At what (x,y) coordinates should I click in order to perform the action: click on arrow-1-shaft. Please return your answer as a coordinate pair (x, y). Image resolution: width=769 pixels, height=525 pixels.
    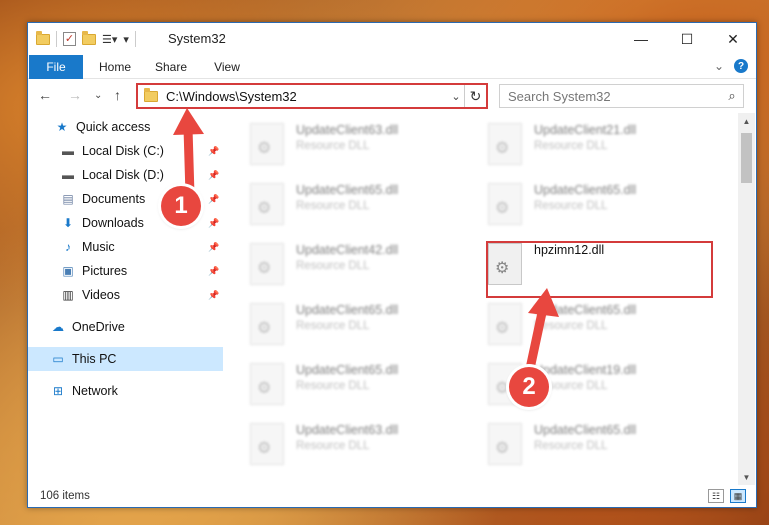
    Looking at the image, I should click on (189, 161).